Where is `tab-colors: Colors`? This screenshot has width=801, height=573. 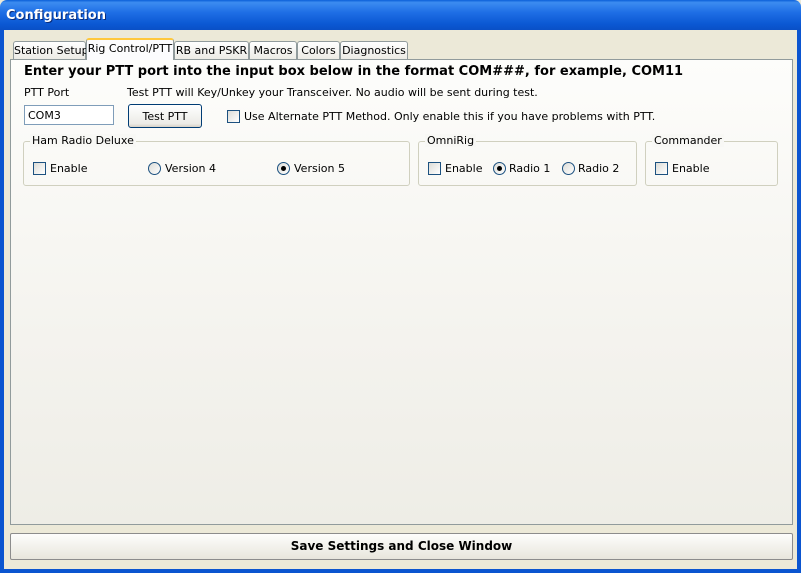 tab-colors: Colors is located at coordinates (318, 50).